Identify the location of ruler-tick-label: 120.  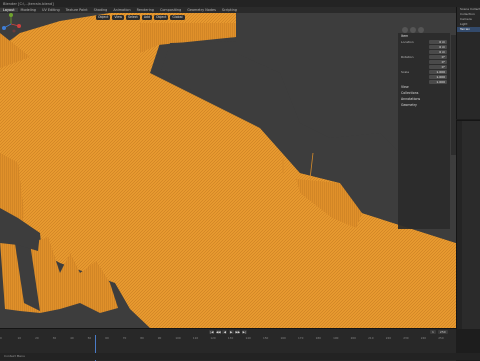
(213, 338).